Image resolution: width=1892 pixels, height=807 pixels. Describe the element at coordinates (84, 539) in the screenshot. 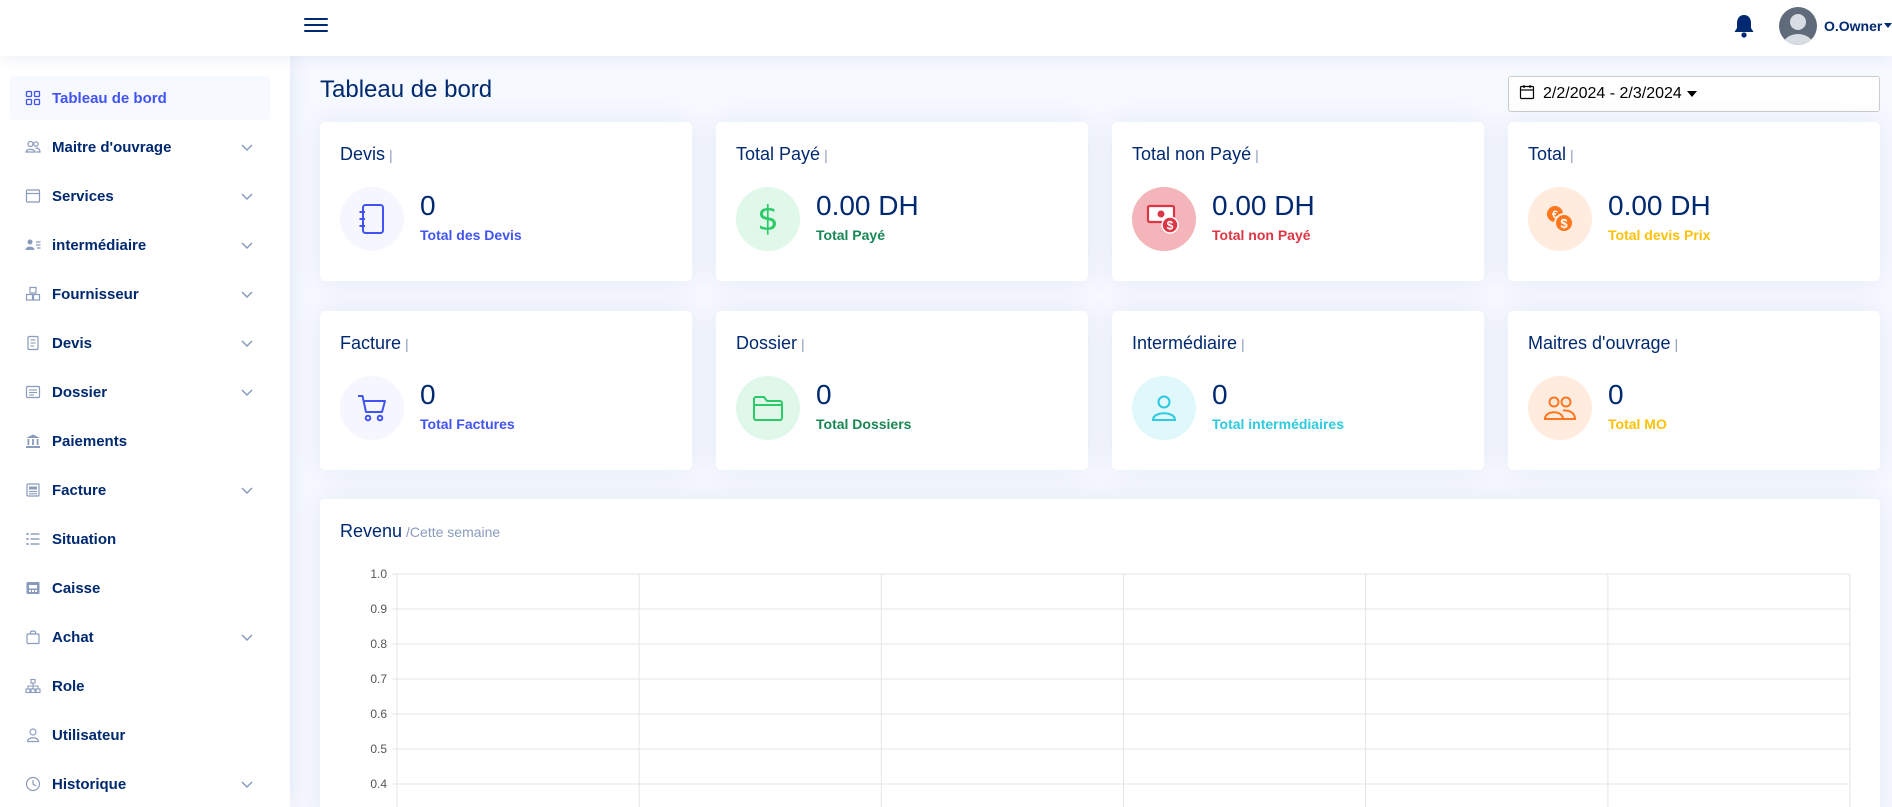

I see `sidebar-item-label: Situation` at that location.